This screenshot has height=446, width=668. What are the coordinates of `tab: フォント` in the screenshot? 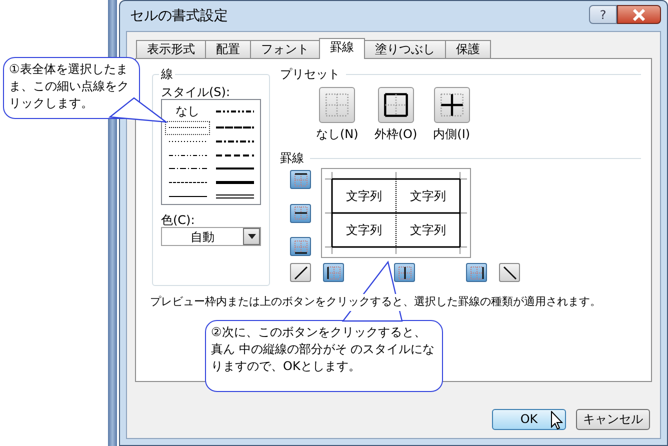 It's located at (285, 49).